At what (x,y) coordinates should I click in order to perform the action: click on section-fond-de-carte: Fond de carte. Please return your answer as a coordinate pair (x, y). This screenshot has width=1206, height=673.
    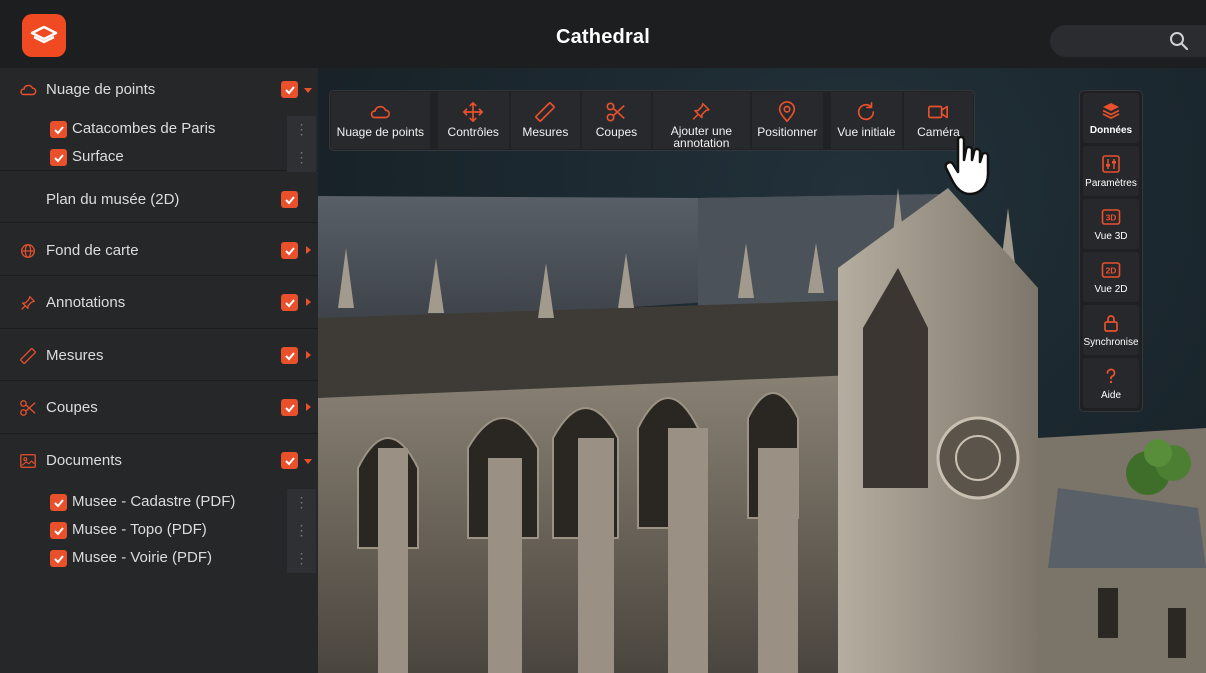
    Looking at the image, I should click on (159, 249).